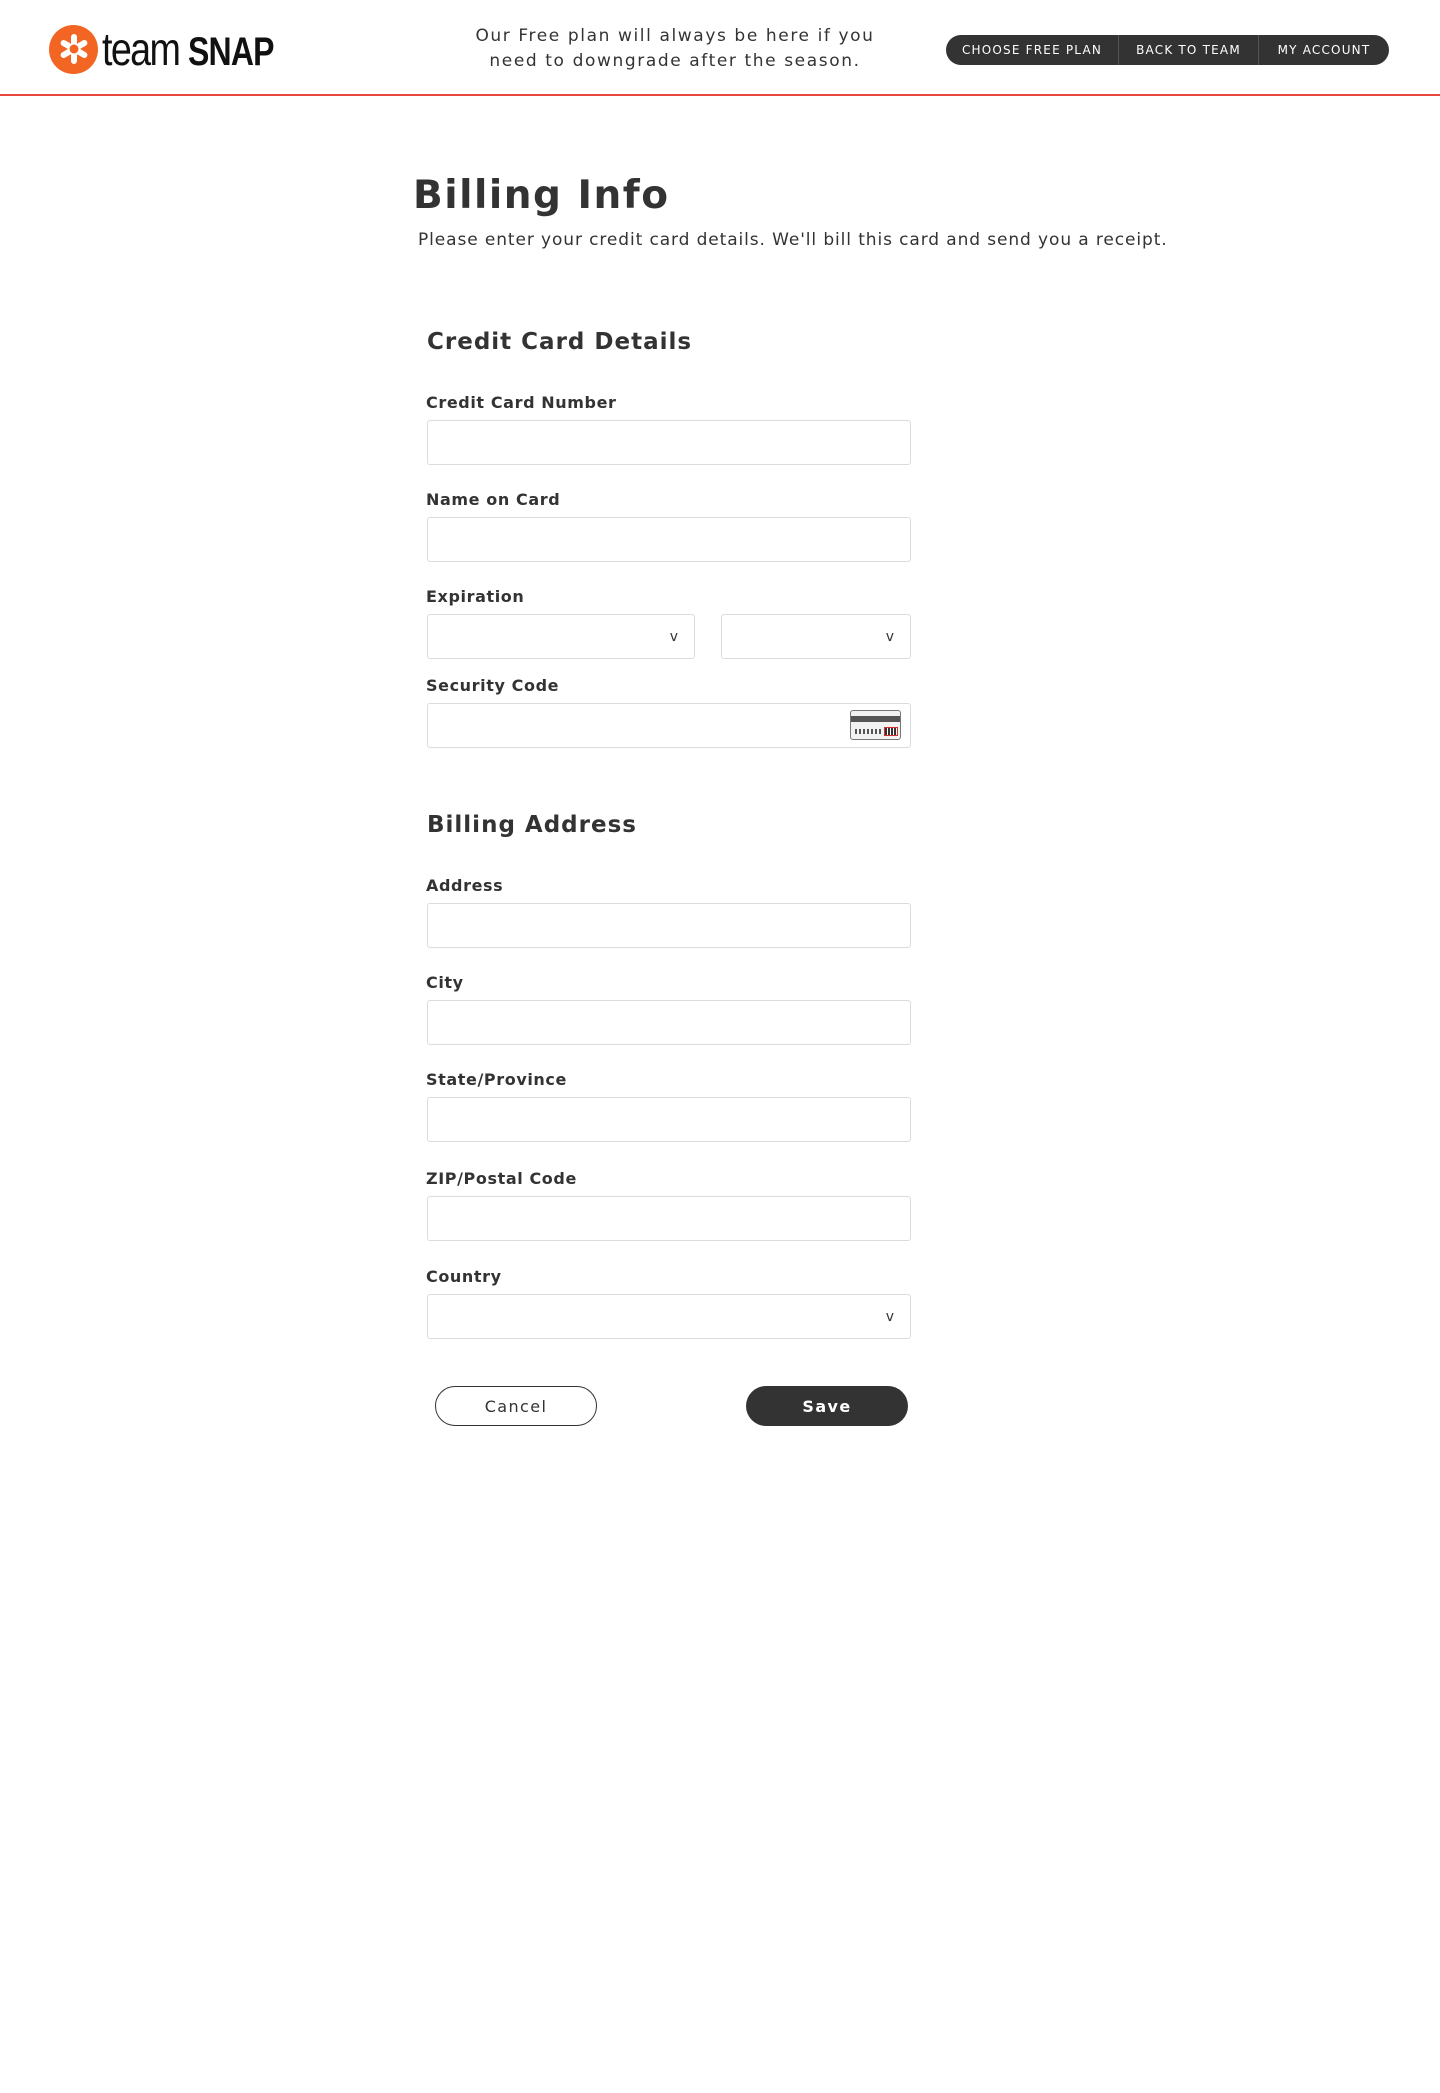  I want to click on security-code-input, so click(669, 725).